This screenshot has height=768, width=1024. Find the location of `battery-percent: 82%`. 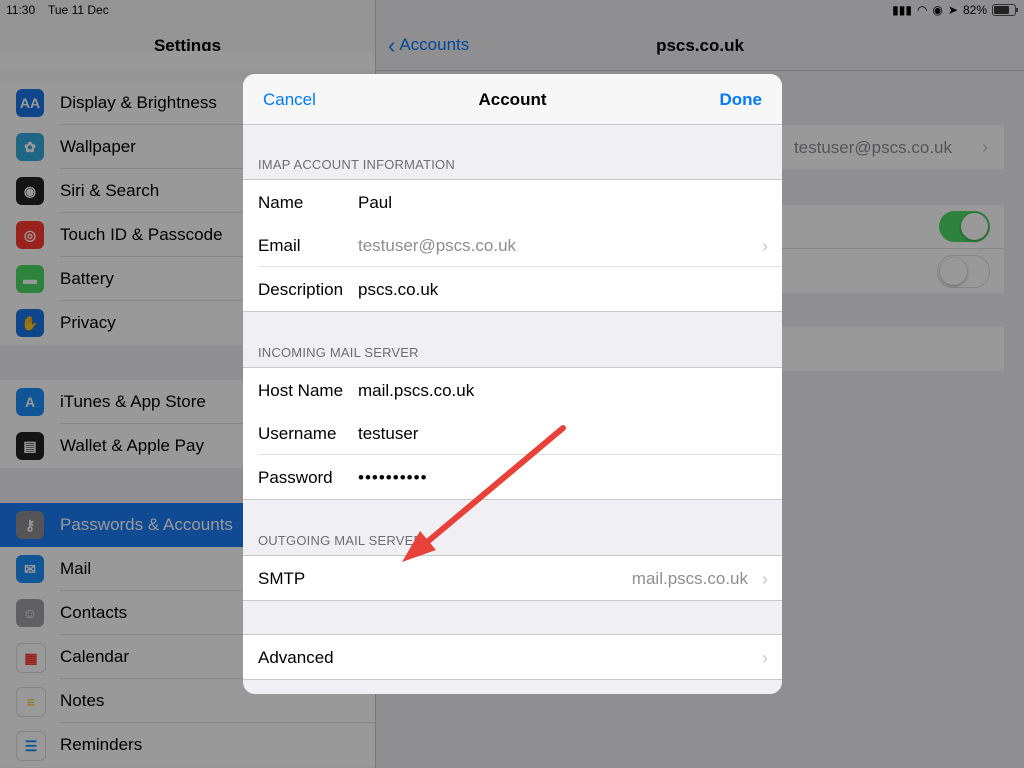

battery-percent: 82% is located at coordinates (974, 10).